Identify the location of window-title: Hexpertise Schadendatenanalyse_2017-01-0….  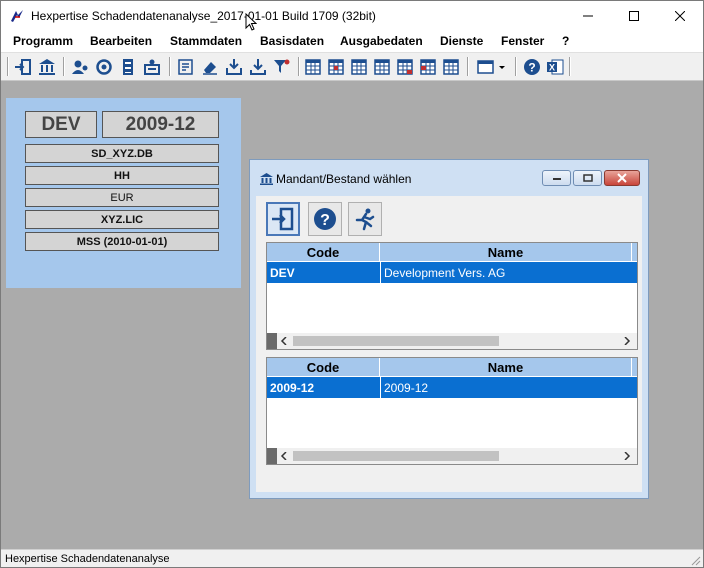
(203, 16).